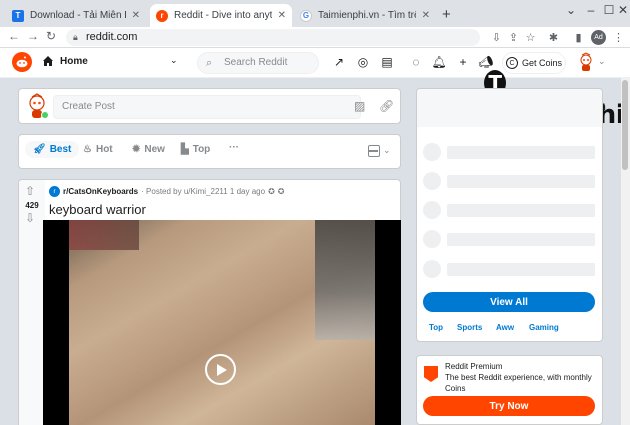  What do you see at coordinates (598, 37) in the screenshot?
I see `profile-avatar: Ad` at bounding box center [598, 37].